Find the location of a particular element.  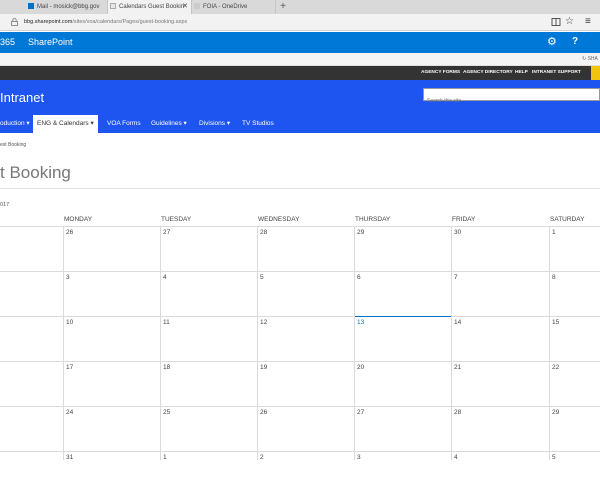

day-number: 15 is located at coordinates (556, 322).